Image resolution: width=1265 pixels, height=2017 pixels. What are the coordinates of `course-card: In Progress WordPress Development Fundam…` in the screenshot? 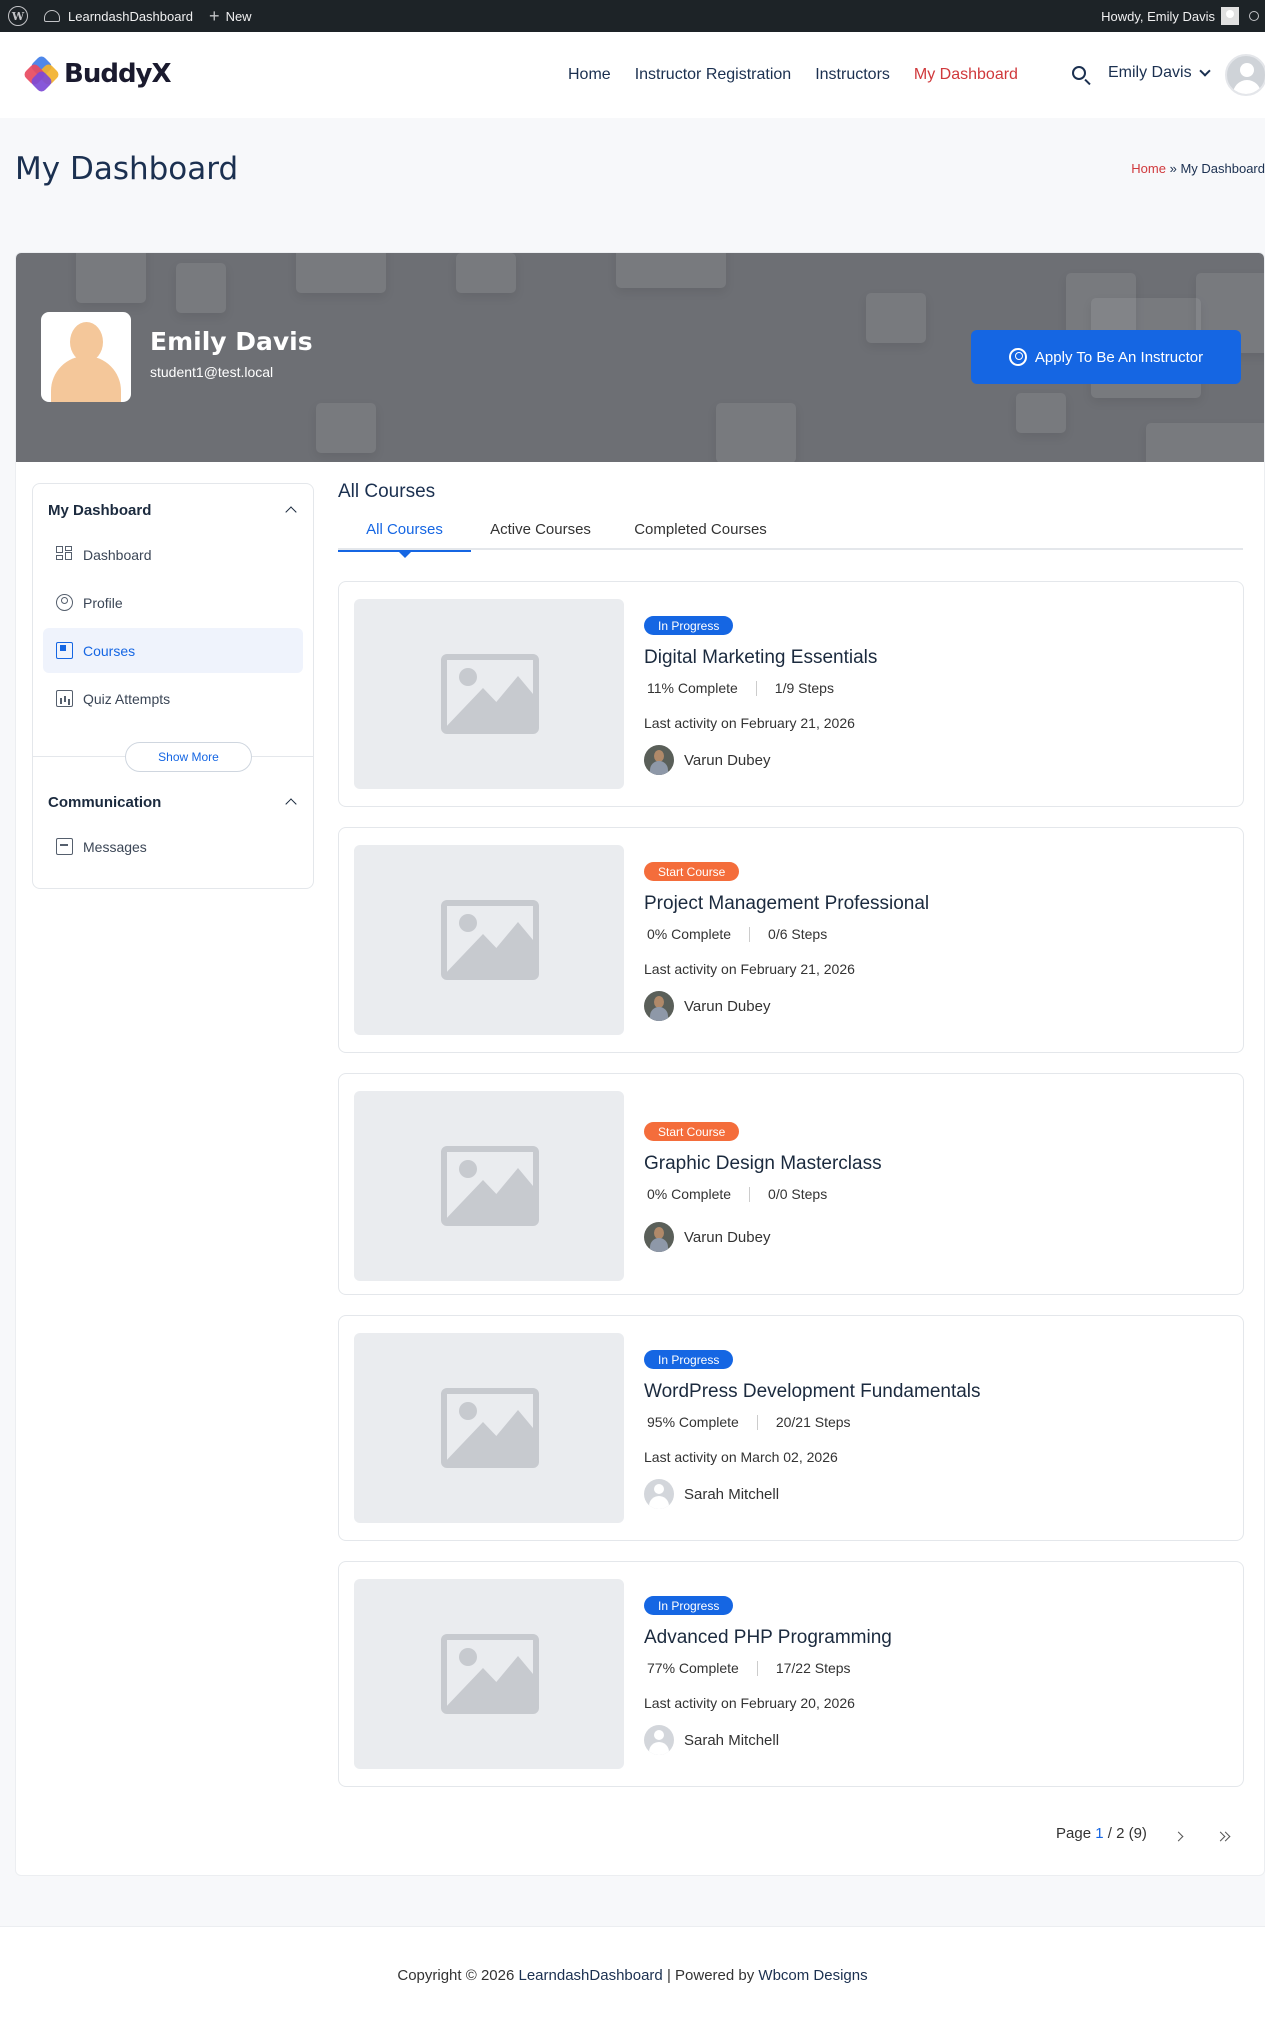 It's located at (791, 1428).